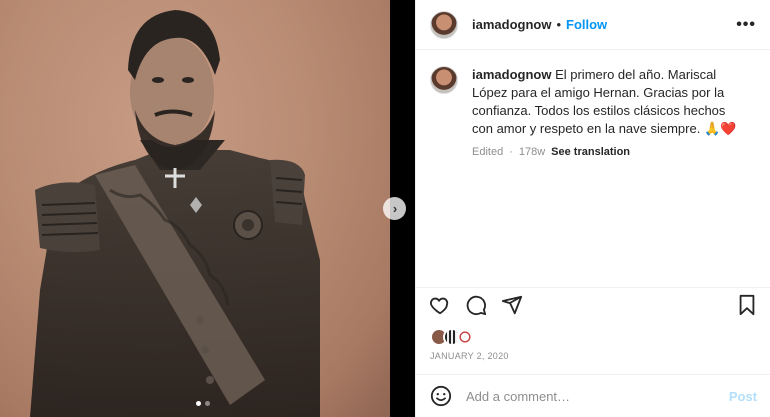 Image resolution: width=770 pixels, height=417 pixels. What do you see at coordinates (465, 337) in the screenshot?
I see `liker-avatar` at bounding box center [465, 337].